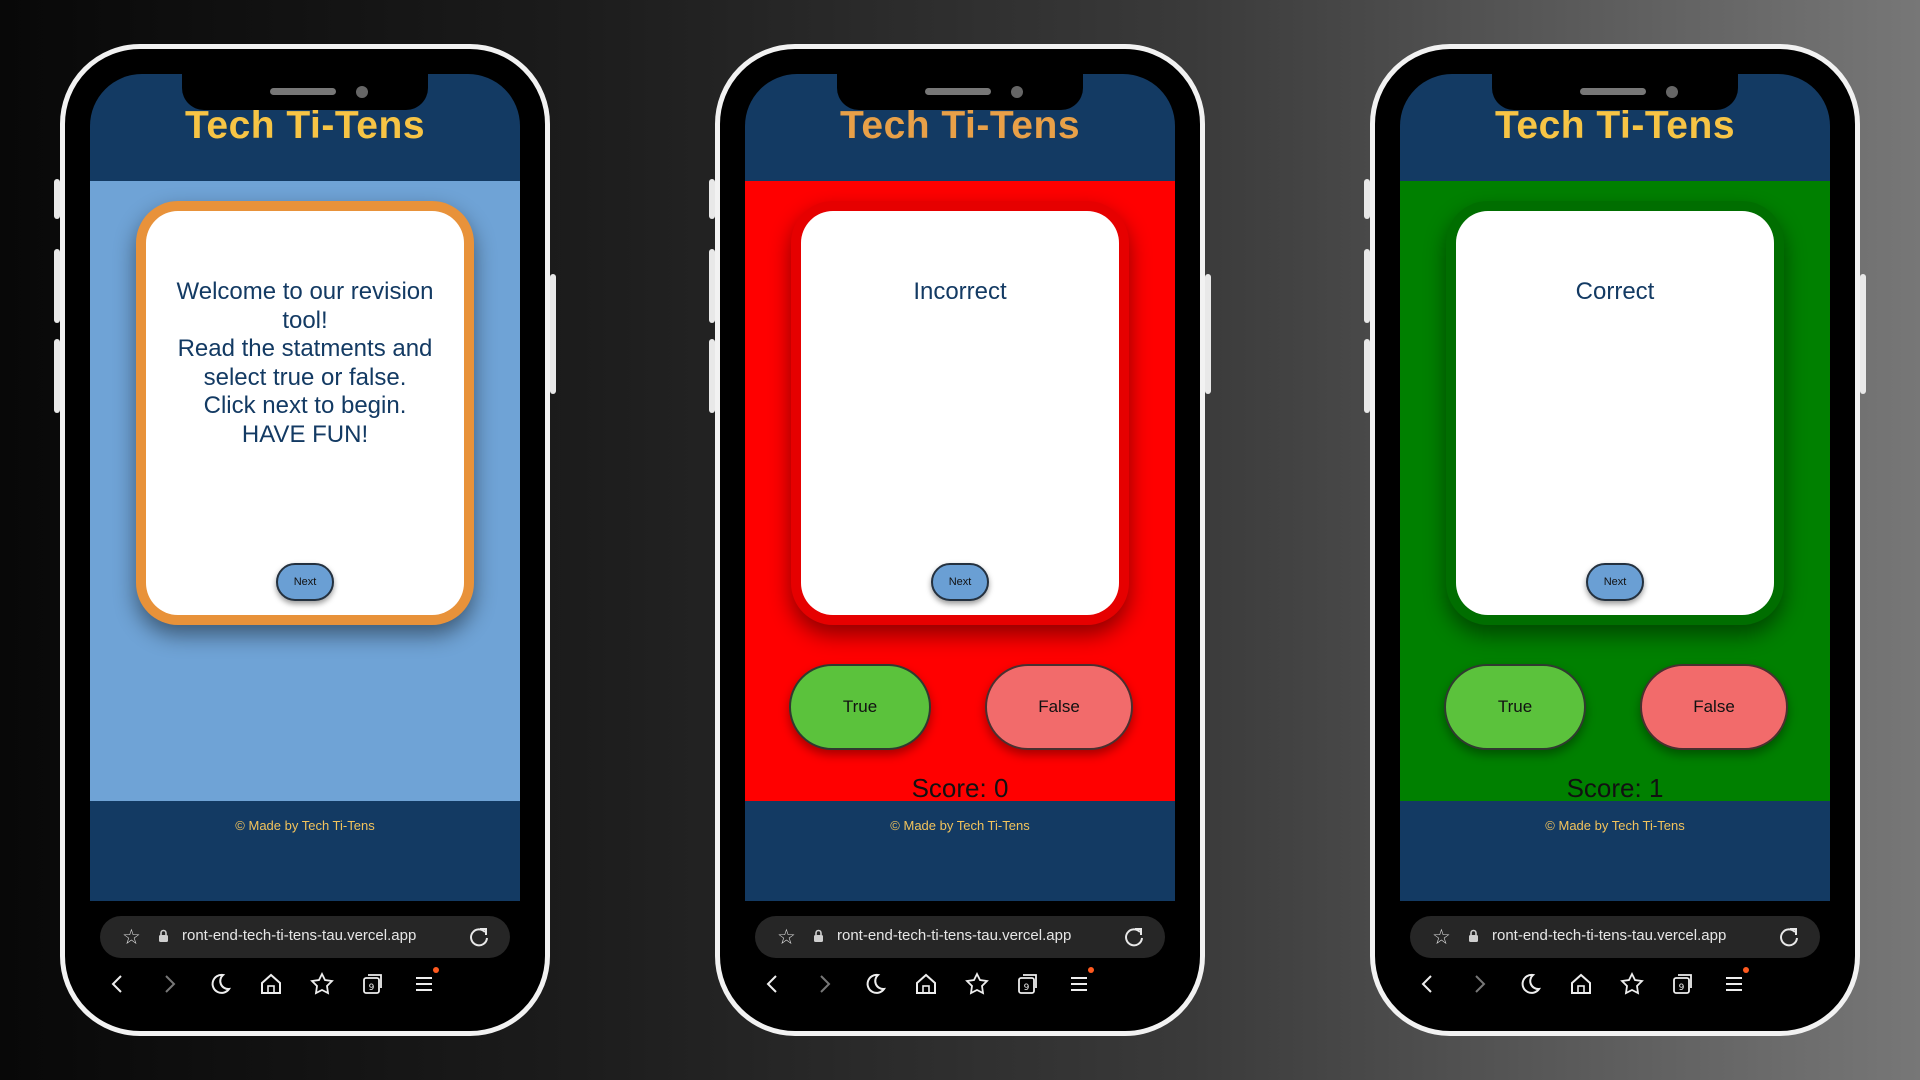 This screenshot has height=1080, width=1920. I want to click on result-label: Correct, so click(1615, 291).